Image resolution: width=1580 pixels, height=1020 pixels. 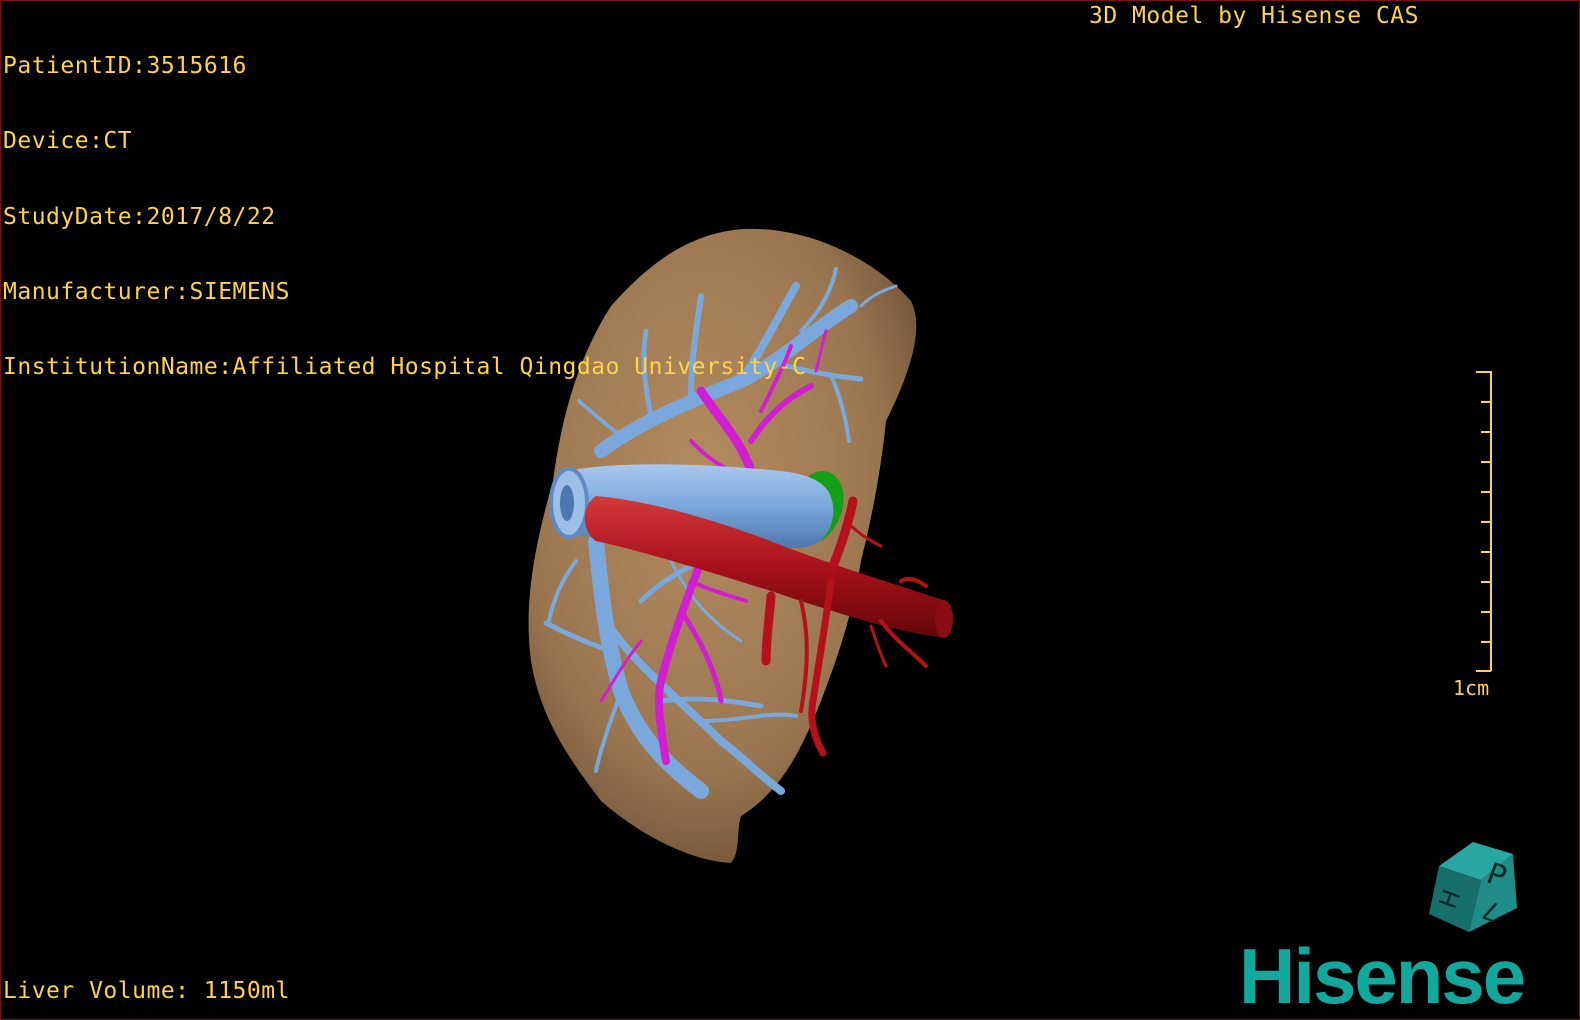 I want to click on model-credit: 3D Model by Hisense CAS, so click(x=1254, y=16).